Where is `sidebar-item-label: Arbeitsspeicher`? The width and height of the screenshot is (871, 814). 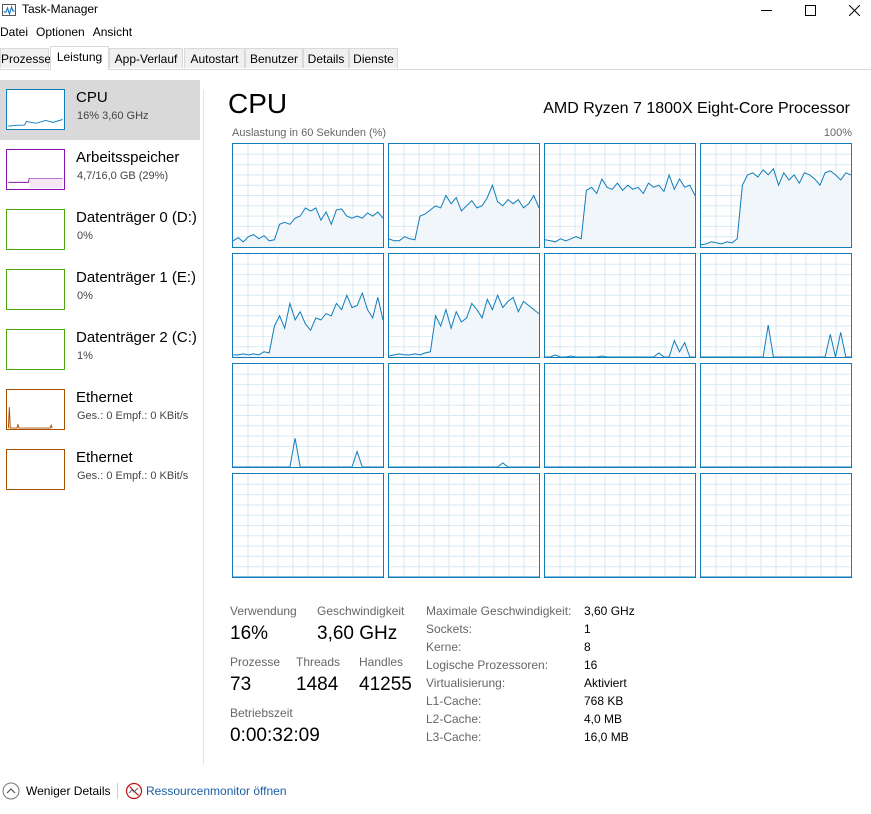
sidebar-item-label: Arbeitsspeicher is located at coordinates (128, 157).